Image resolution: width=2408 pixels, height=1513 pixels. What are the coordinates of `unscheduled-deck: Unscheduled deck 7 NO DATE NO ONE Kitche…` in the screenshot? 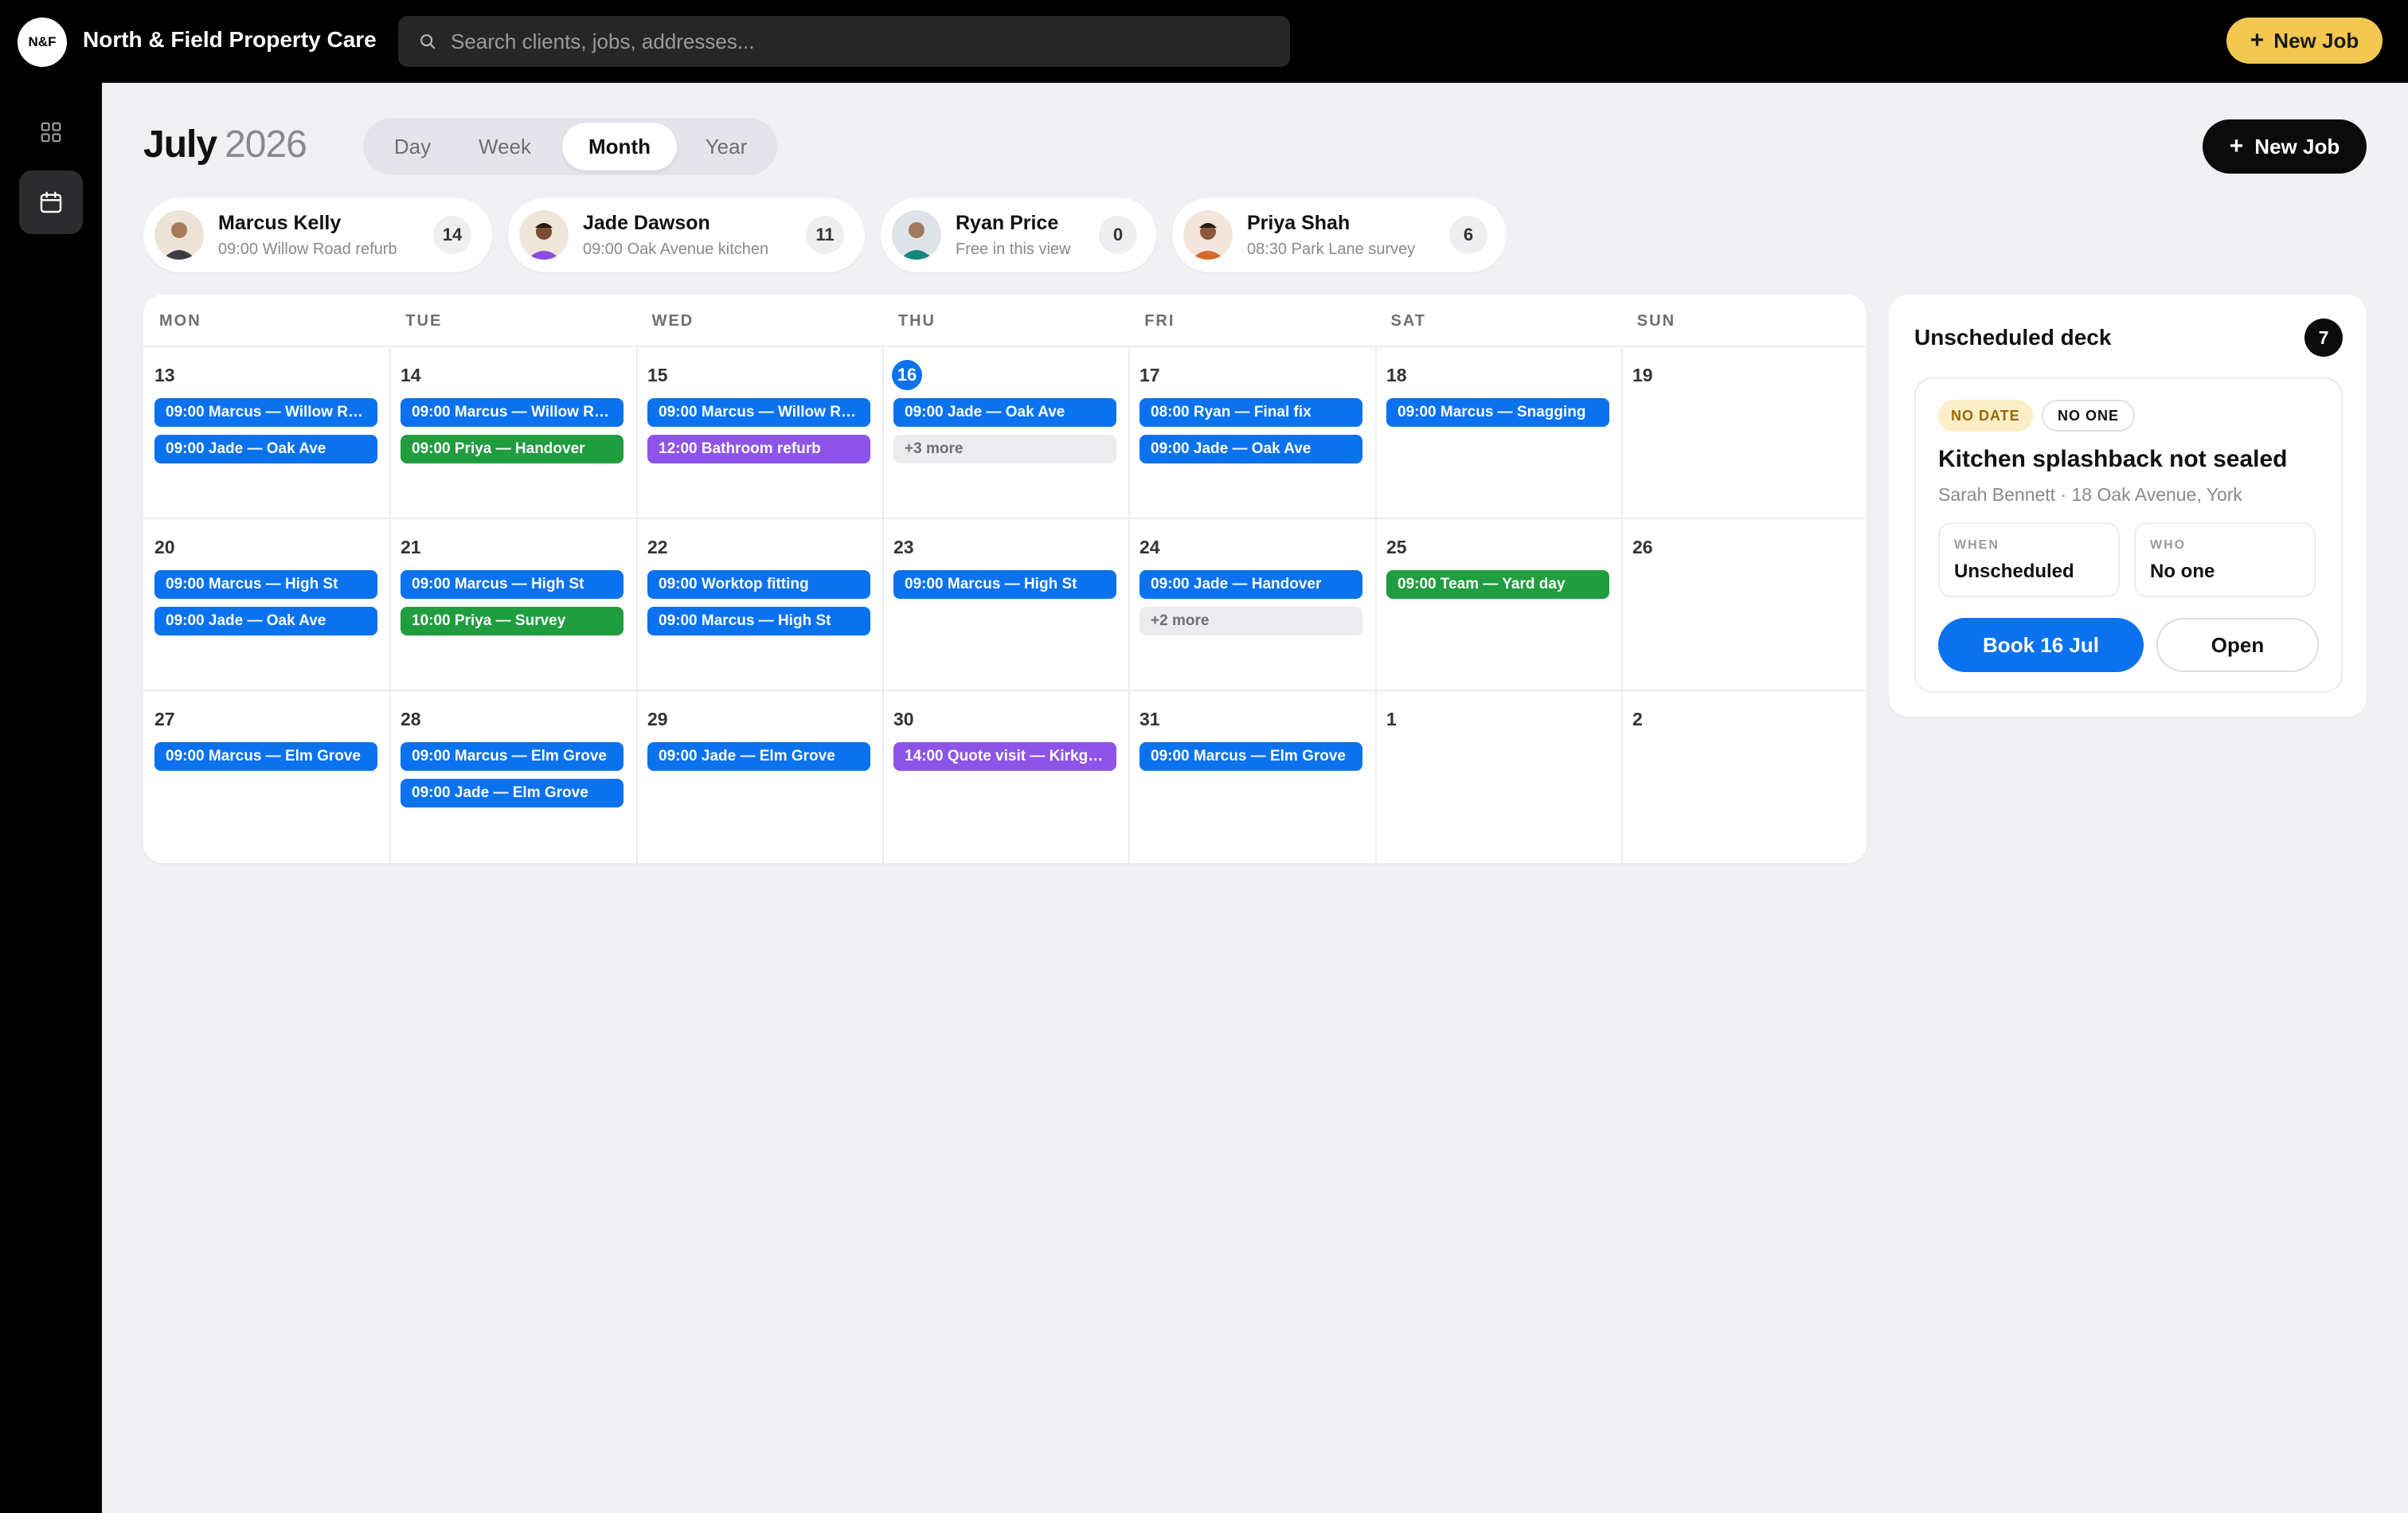 It's located at (2128, 506).